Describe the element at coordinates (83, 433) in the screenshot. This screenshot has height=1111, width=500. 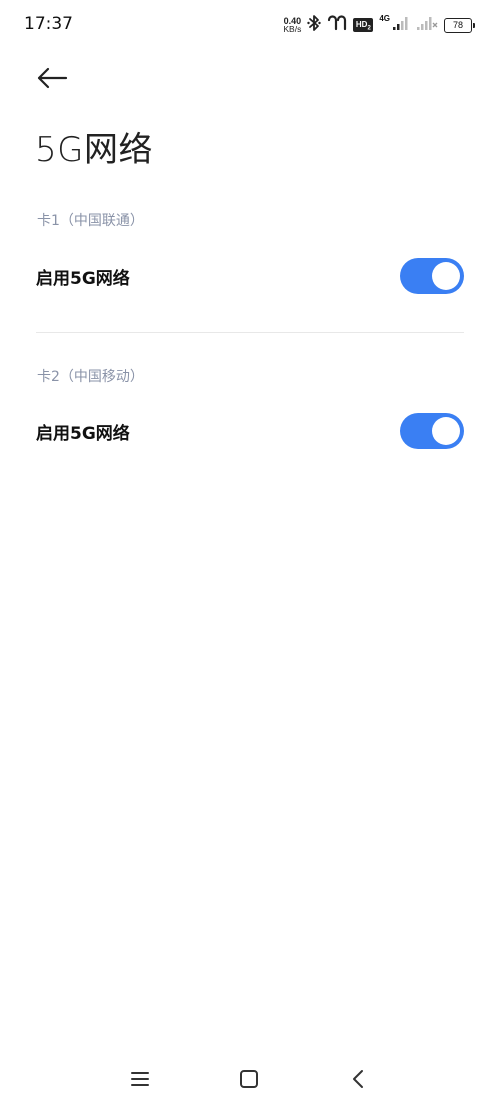
I see `setting-label-sim2-5g: 启用5G网络` at that location.